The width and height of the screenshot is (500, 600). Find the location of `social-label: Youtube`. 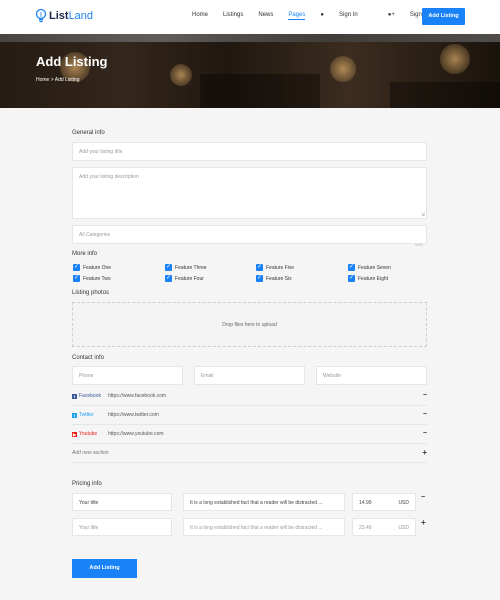

social-label: Youtube is located at coordinates (88, 434).